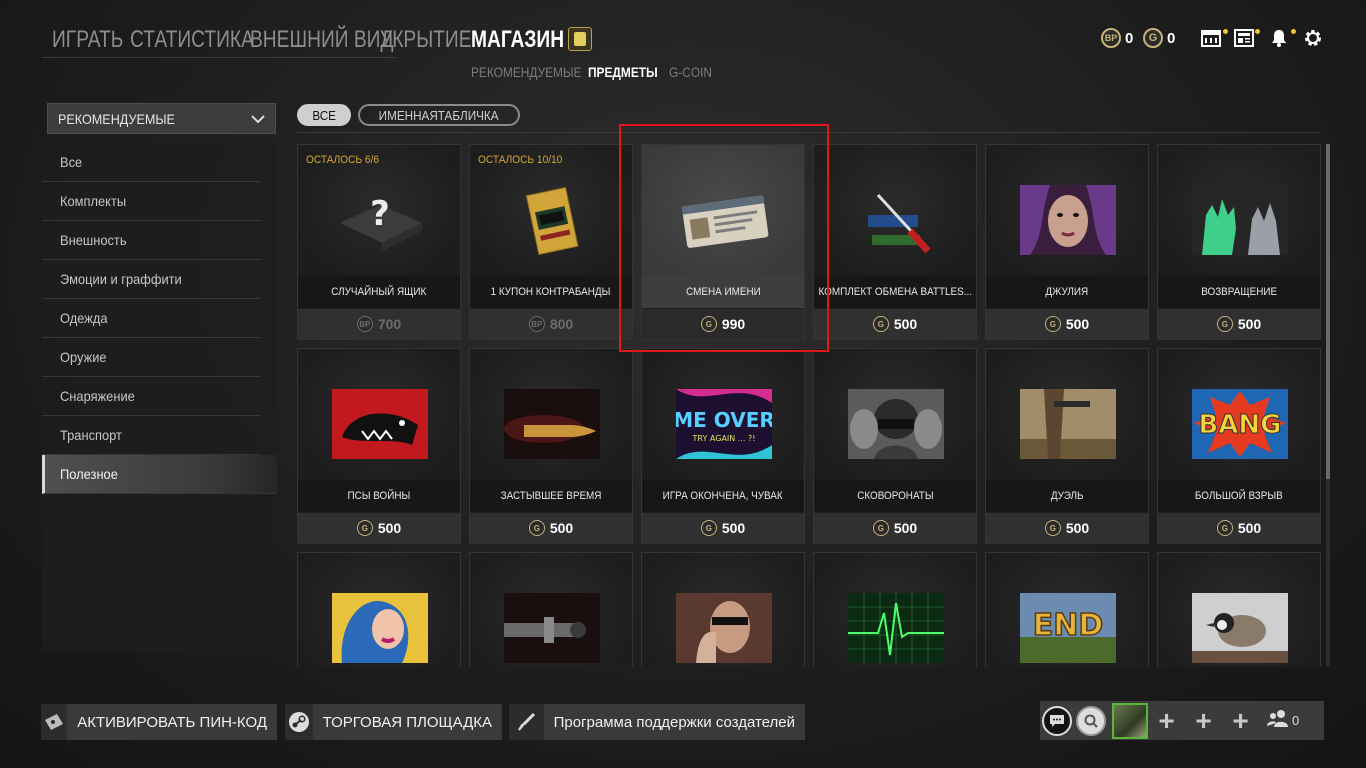 This screenshot has height=768, width=1366. I want to click on nav-shelter-label: УКРЫТИЕ, so click(426, 39).